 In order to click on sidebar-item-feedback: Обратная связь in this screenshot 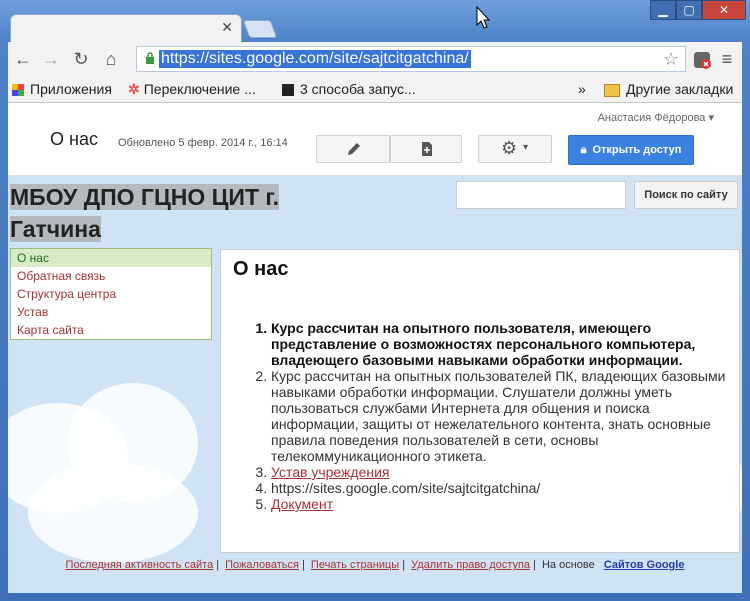, I will do `click(111, 276)`.